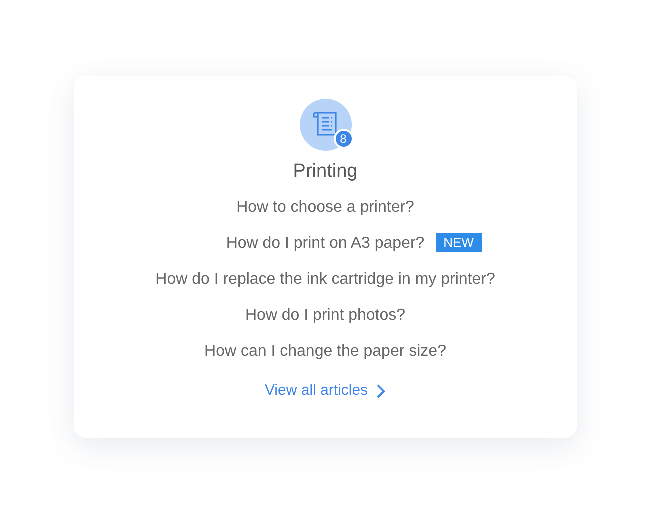 This screenshot has width=664, height=518. What do you see at coordinates (325, 243) in the screenshot?
I see `article-link: How do I print on A3 paper?` at bounding box center [325, 243].